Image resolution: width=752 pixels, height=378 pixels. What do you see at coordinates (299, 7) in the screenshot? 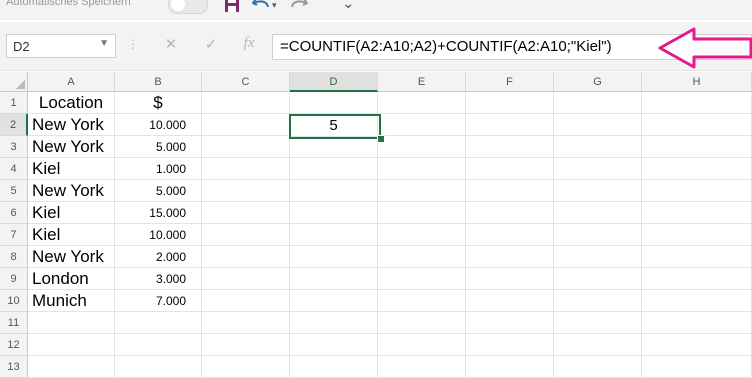
I see `redo-icon` at bounding box center [299, 7].